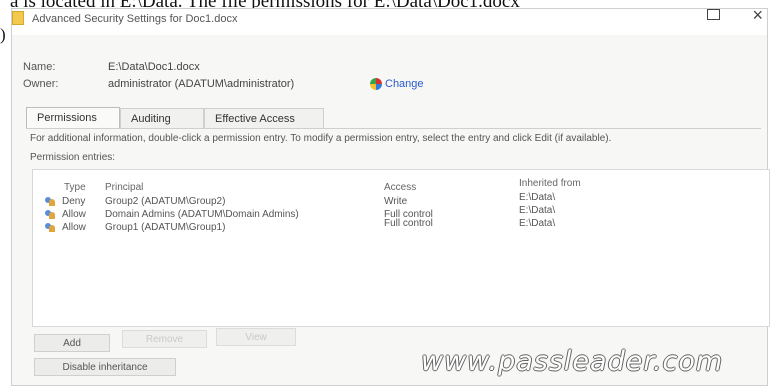 The height and width of the screenshot is (390, 774). What do you see at coordinates (550, 183) in the screenshot?
I see `column-header-inherited-from: Inherited from` at bounding box center [550, 183].